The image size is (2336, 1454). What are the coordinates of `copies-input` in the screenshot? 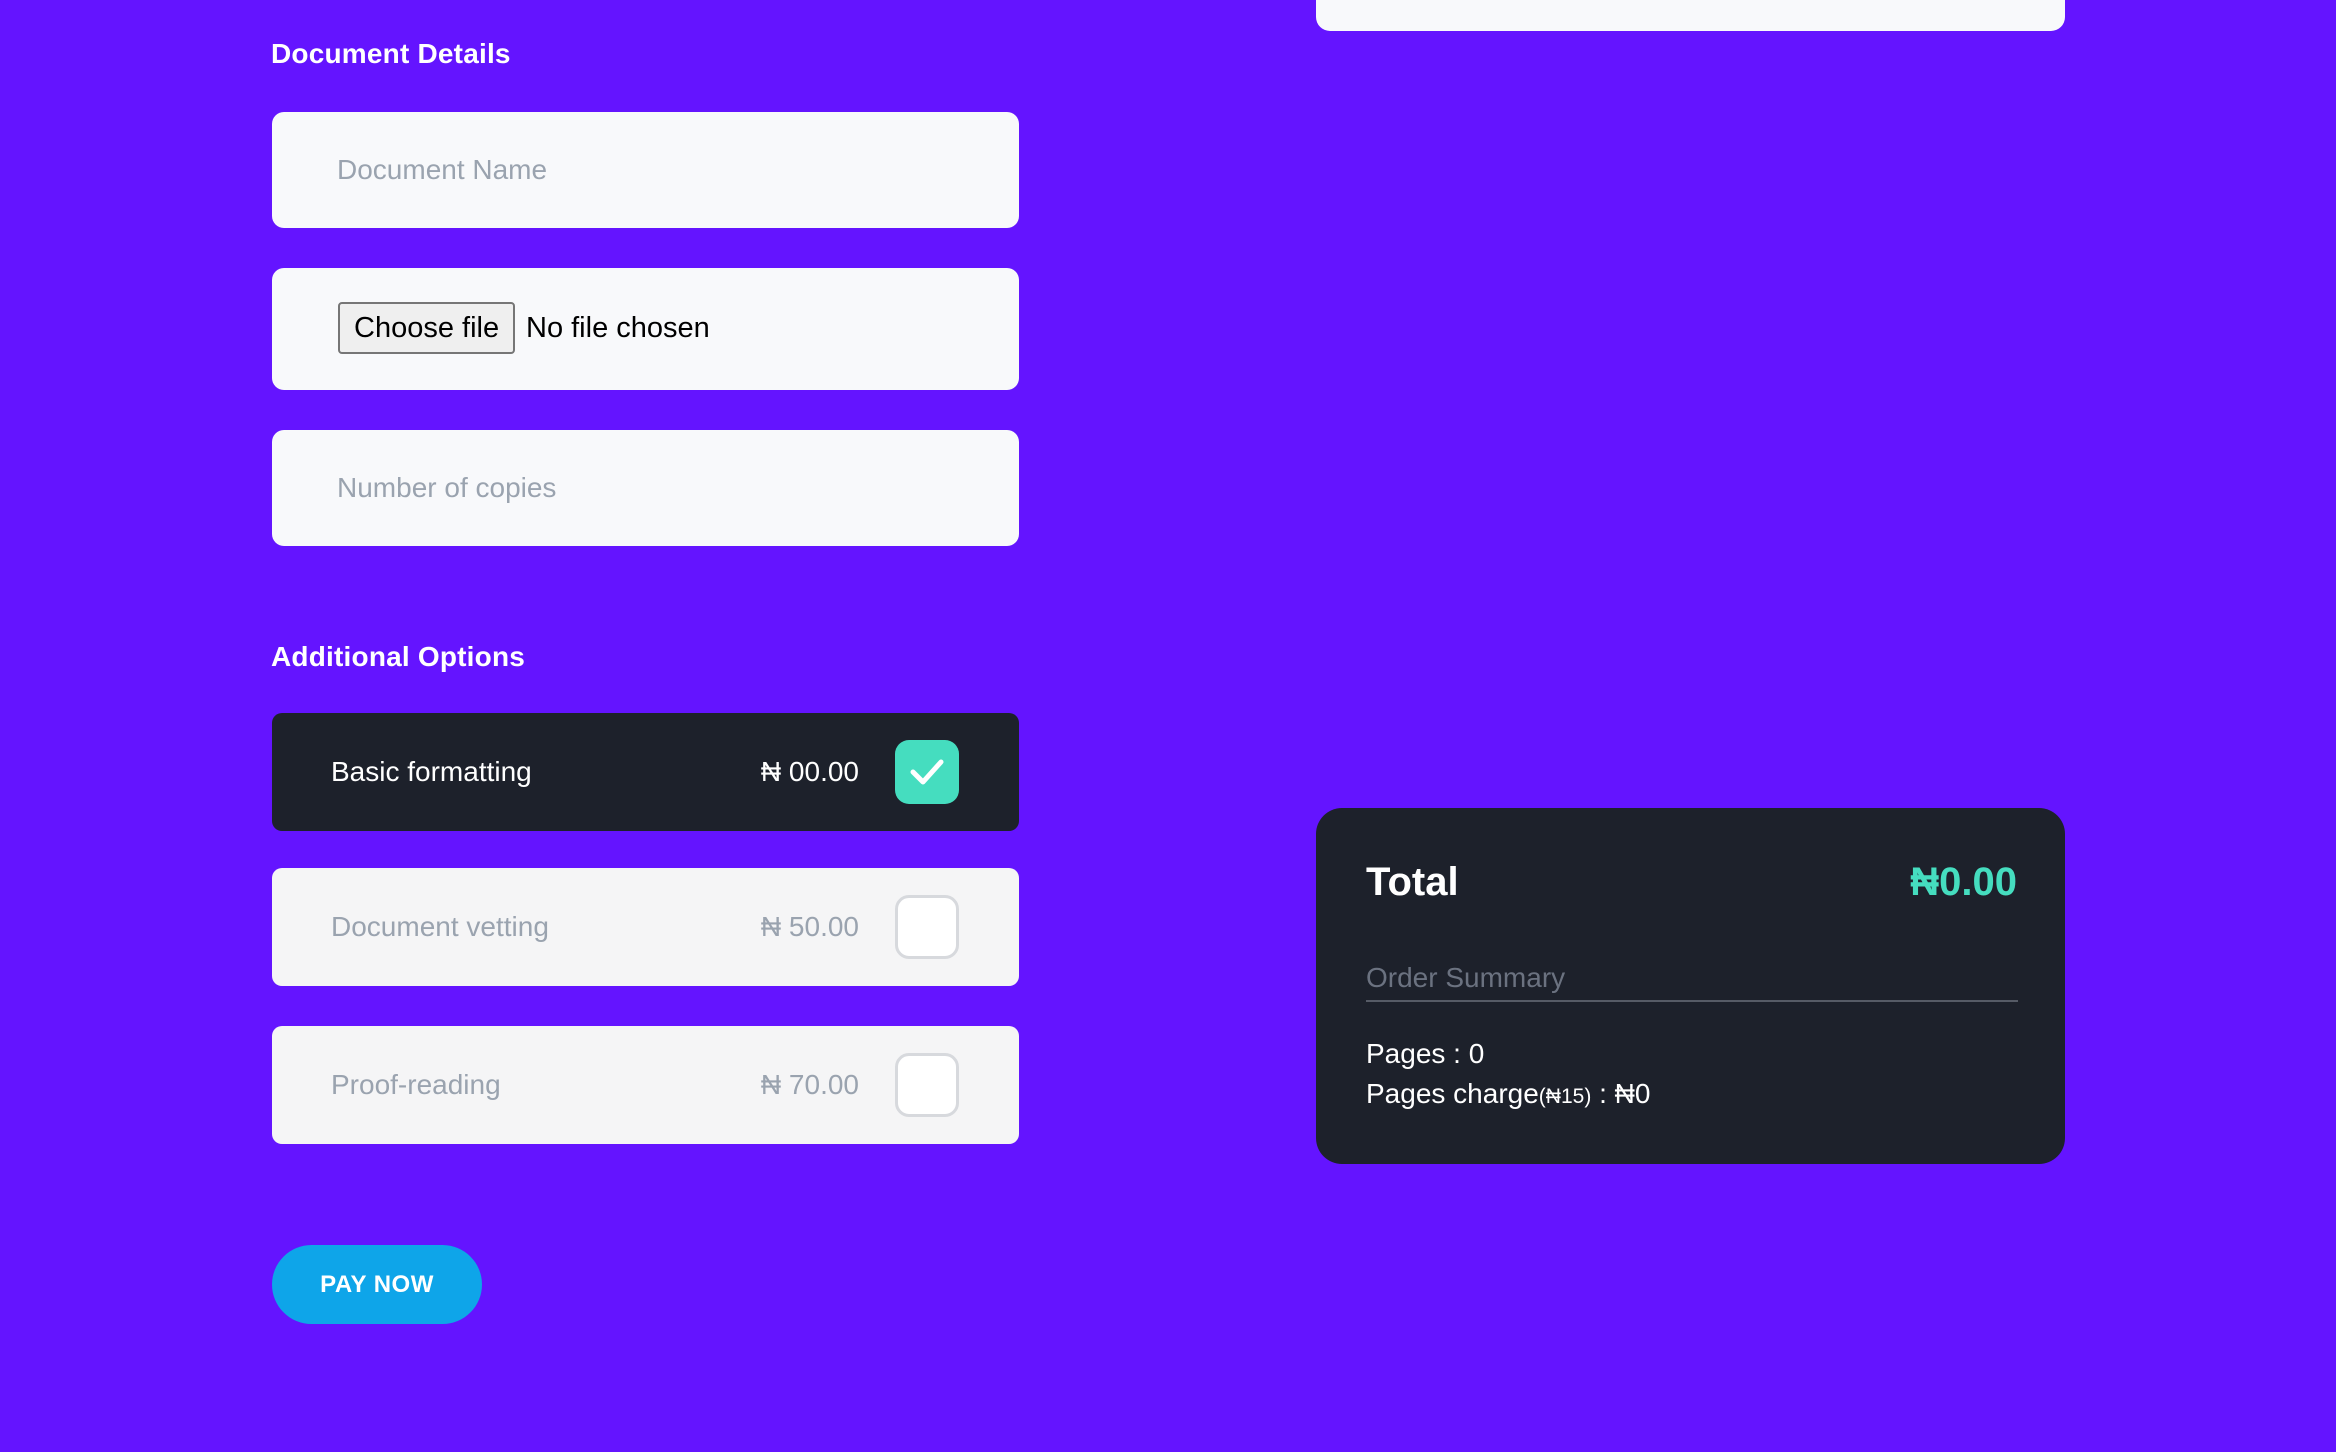 It's located at (645, 488).